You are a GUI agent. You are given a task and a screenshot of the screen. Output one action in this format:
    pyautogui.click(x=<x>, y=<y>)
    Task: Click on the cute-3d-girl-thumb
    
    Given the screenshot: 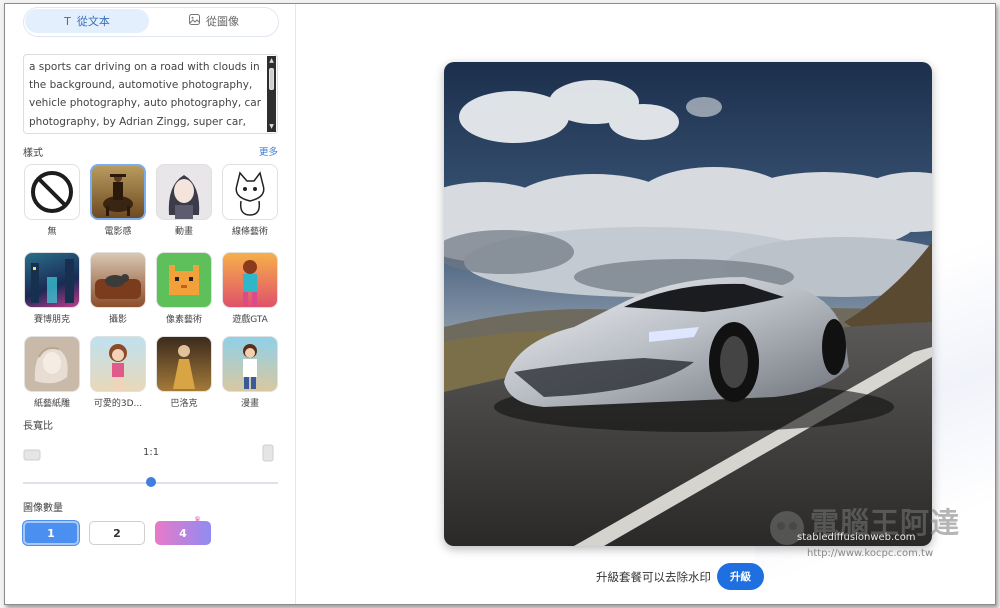 What is the action you would take?
    pyautogui.click(x=118, y=366)
    